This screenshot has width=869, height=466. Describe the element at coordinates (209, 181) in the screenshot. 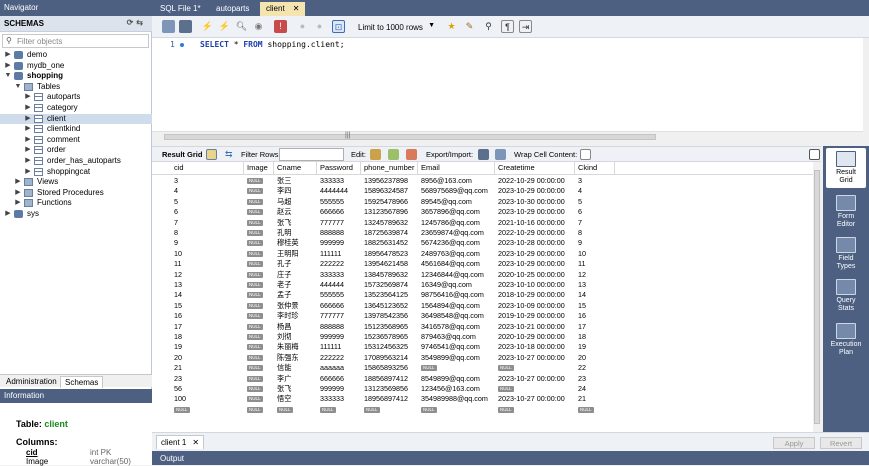

I see `table-cell: 3` at that location.